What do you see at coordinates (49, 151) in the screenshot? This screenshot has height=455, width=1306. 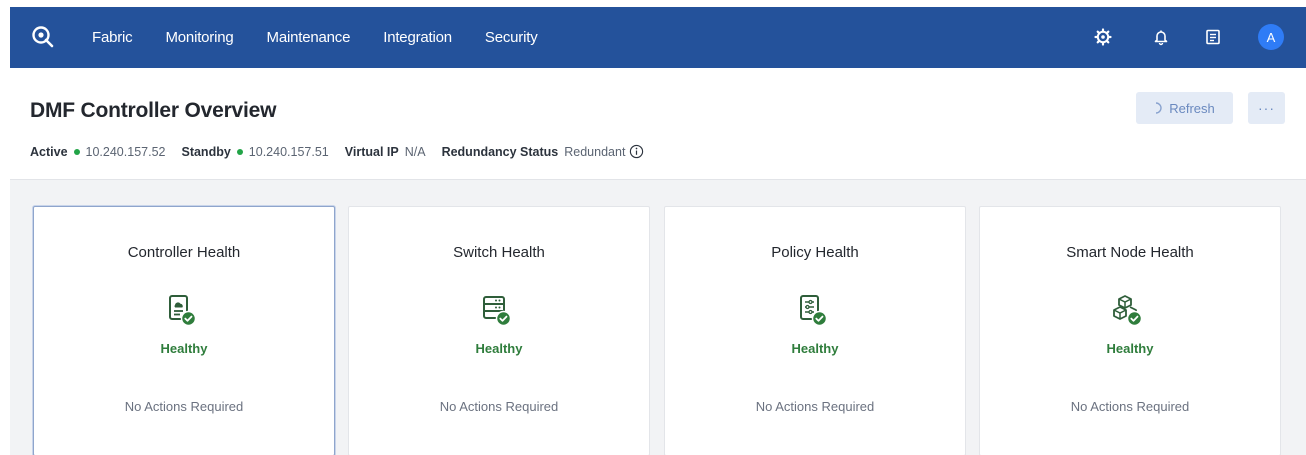 I see `active-label: Active` at bounding box center [49, 151].